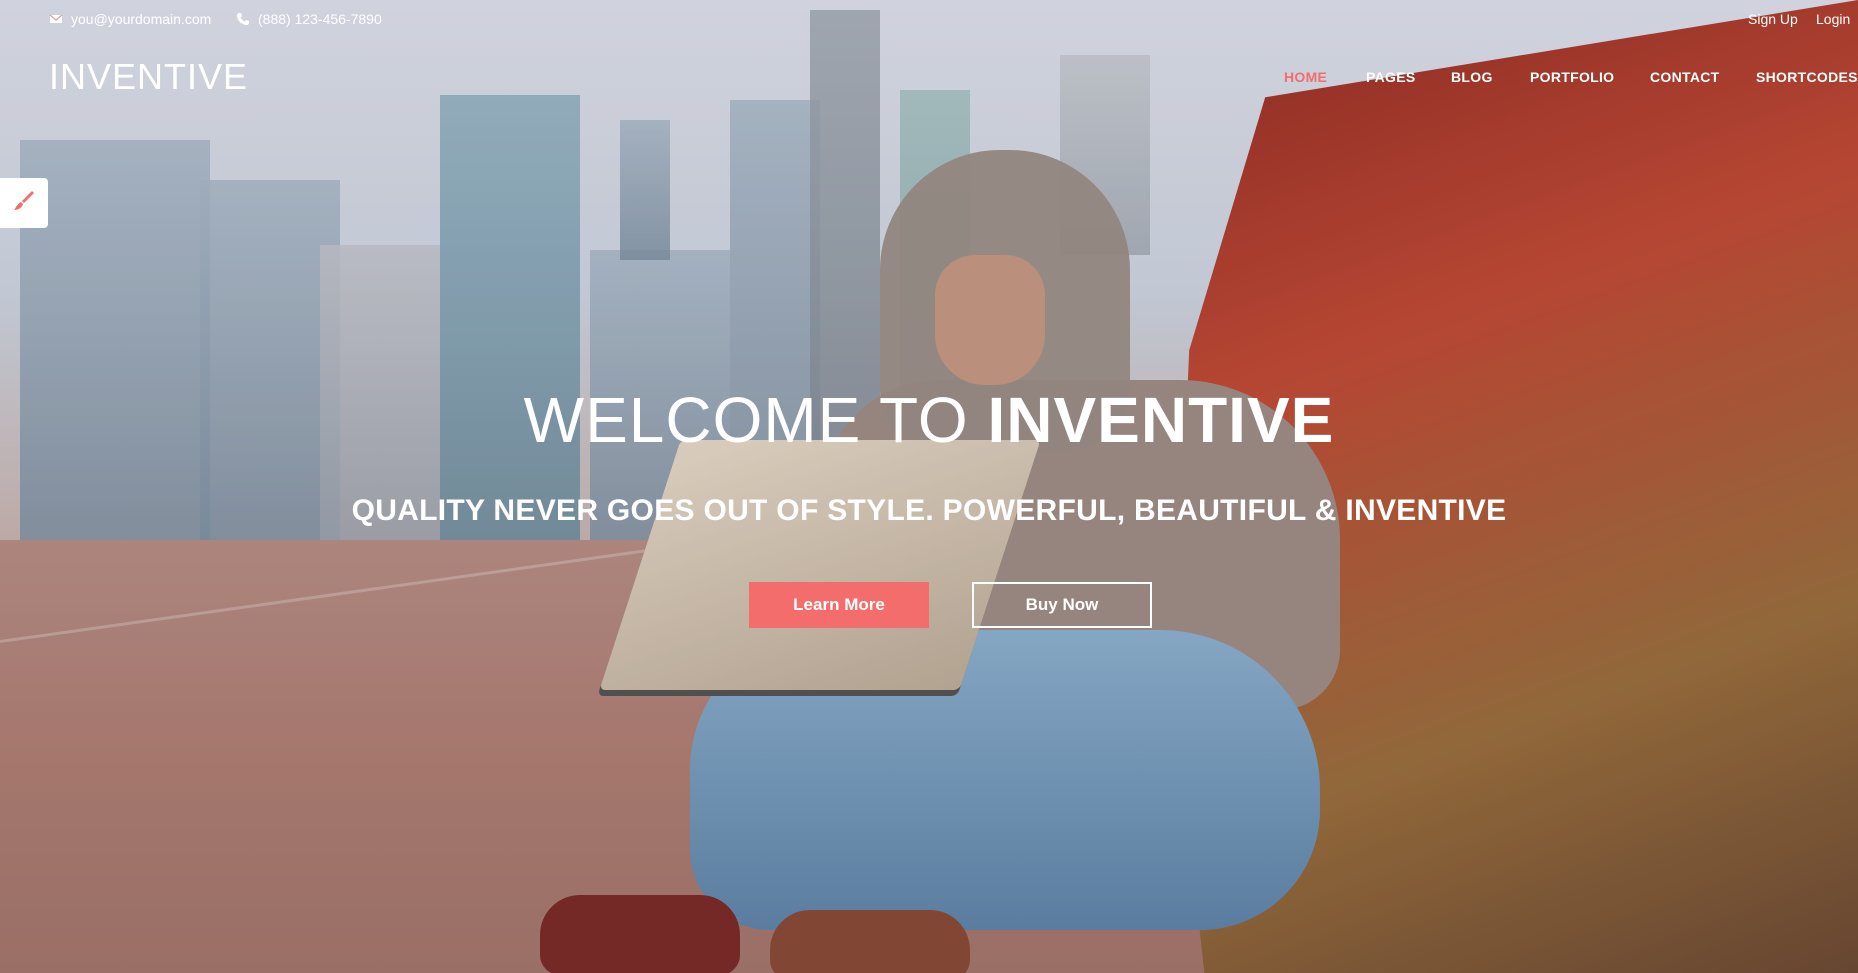 This screenshot has height=973, width=1858. I want to click on email-text: you@yourdomain.com, so click(141, 19).